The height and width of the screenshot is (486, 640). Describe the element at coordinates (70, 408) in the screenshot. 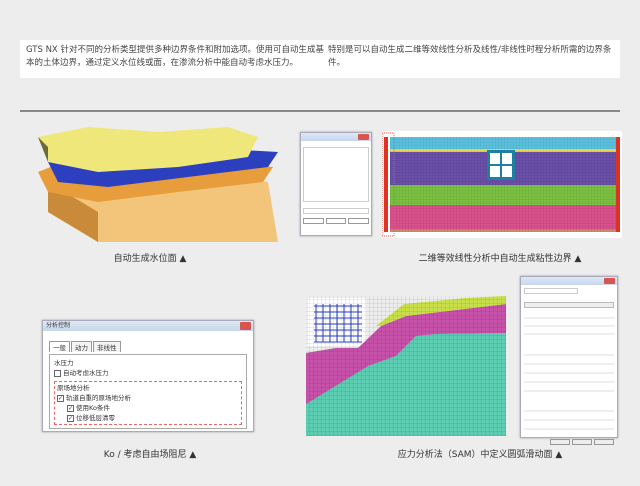

I see `ko-checkbox: ✓` at that location.